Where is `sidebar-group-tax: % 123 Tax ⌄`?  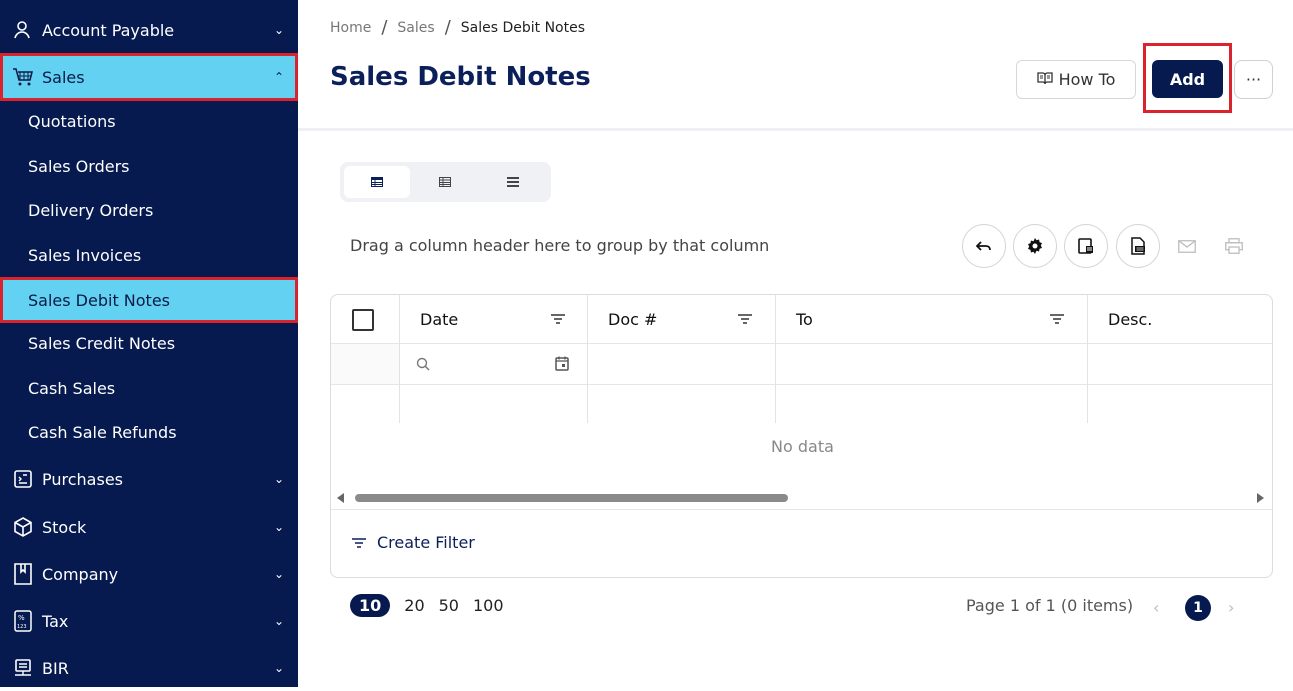
sidebar-group-tax: % 123 Tax ⌄ is located at coordinates (149, 621).